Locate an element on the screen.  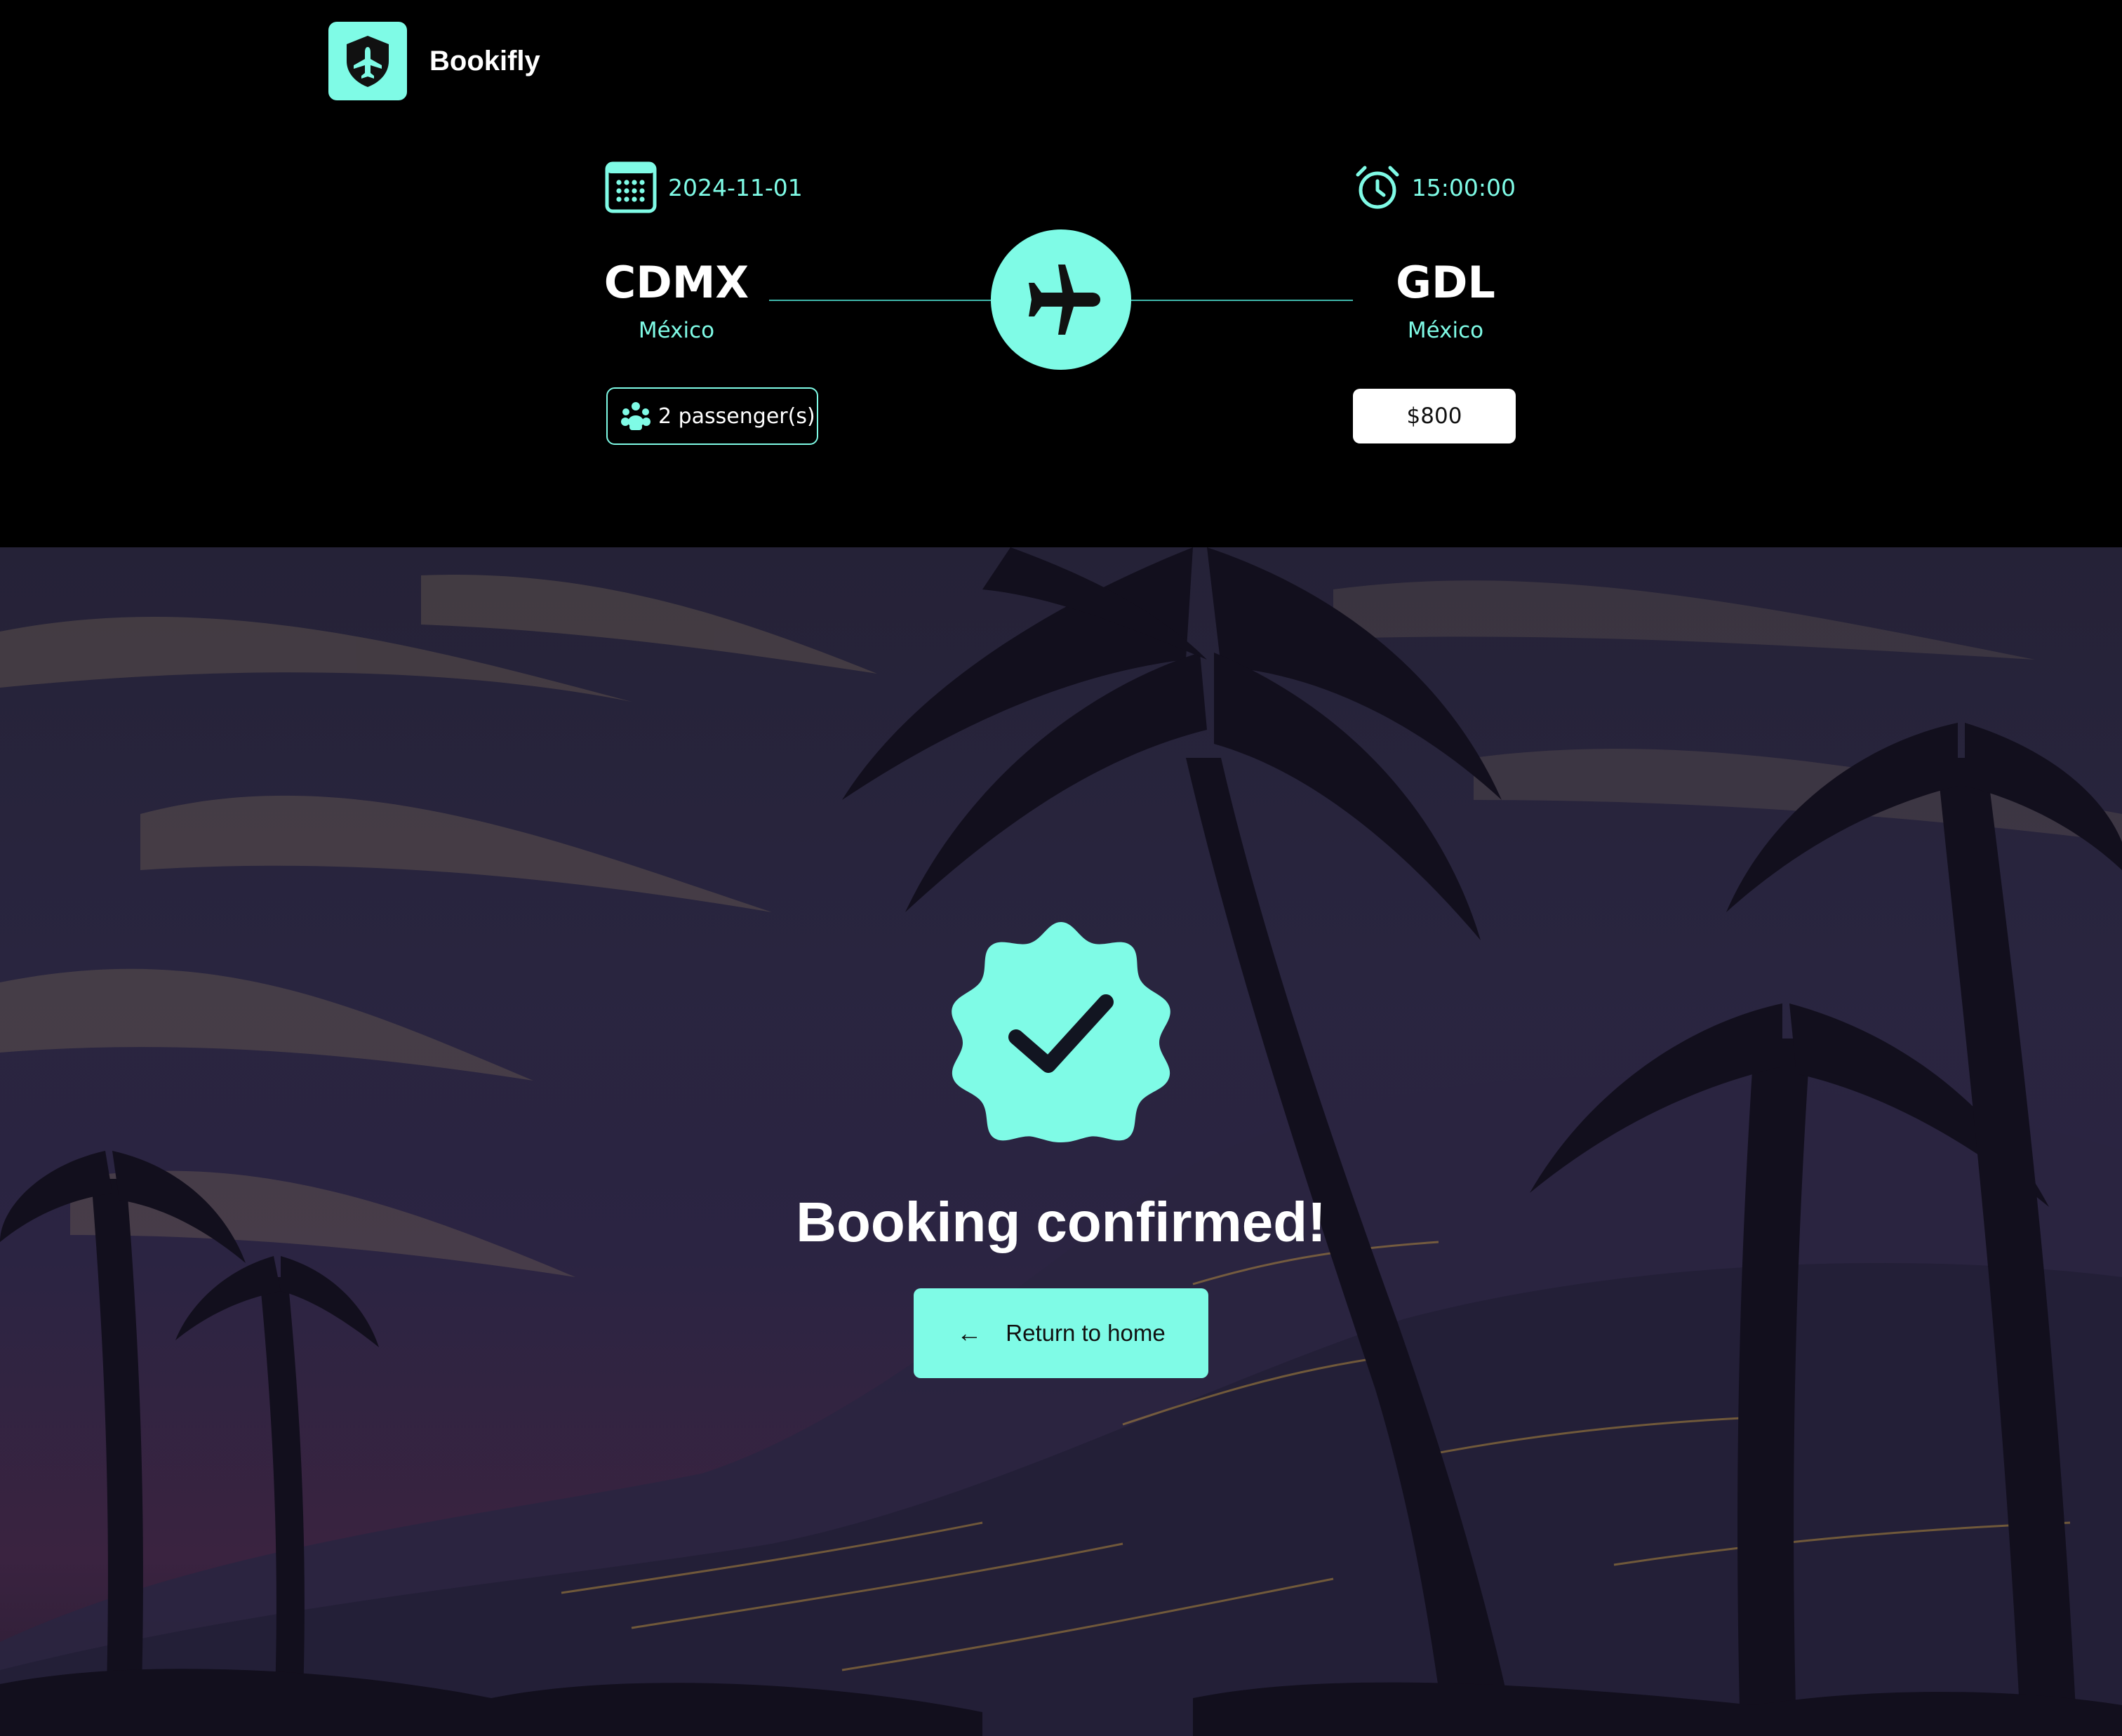
return-home-button: ← Return to home is located at coordinates (1061, 1333).